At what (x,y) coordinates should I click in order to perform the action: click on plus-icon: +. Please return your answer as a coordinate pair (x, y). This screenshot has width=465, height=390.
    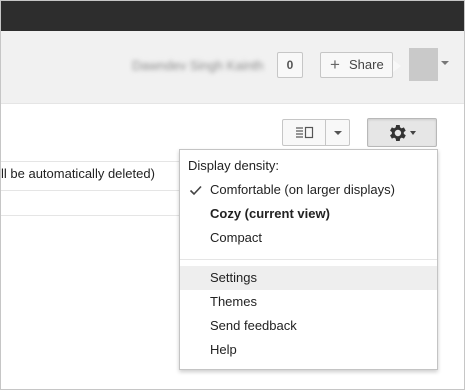
    Looking at the image, I should click on (335, 64).